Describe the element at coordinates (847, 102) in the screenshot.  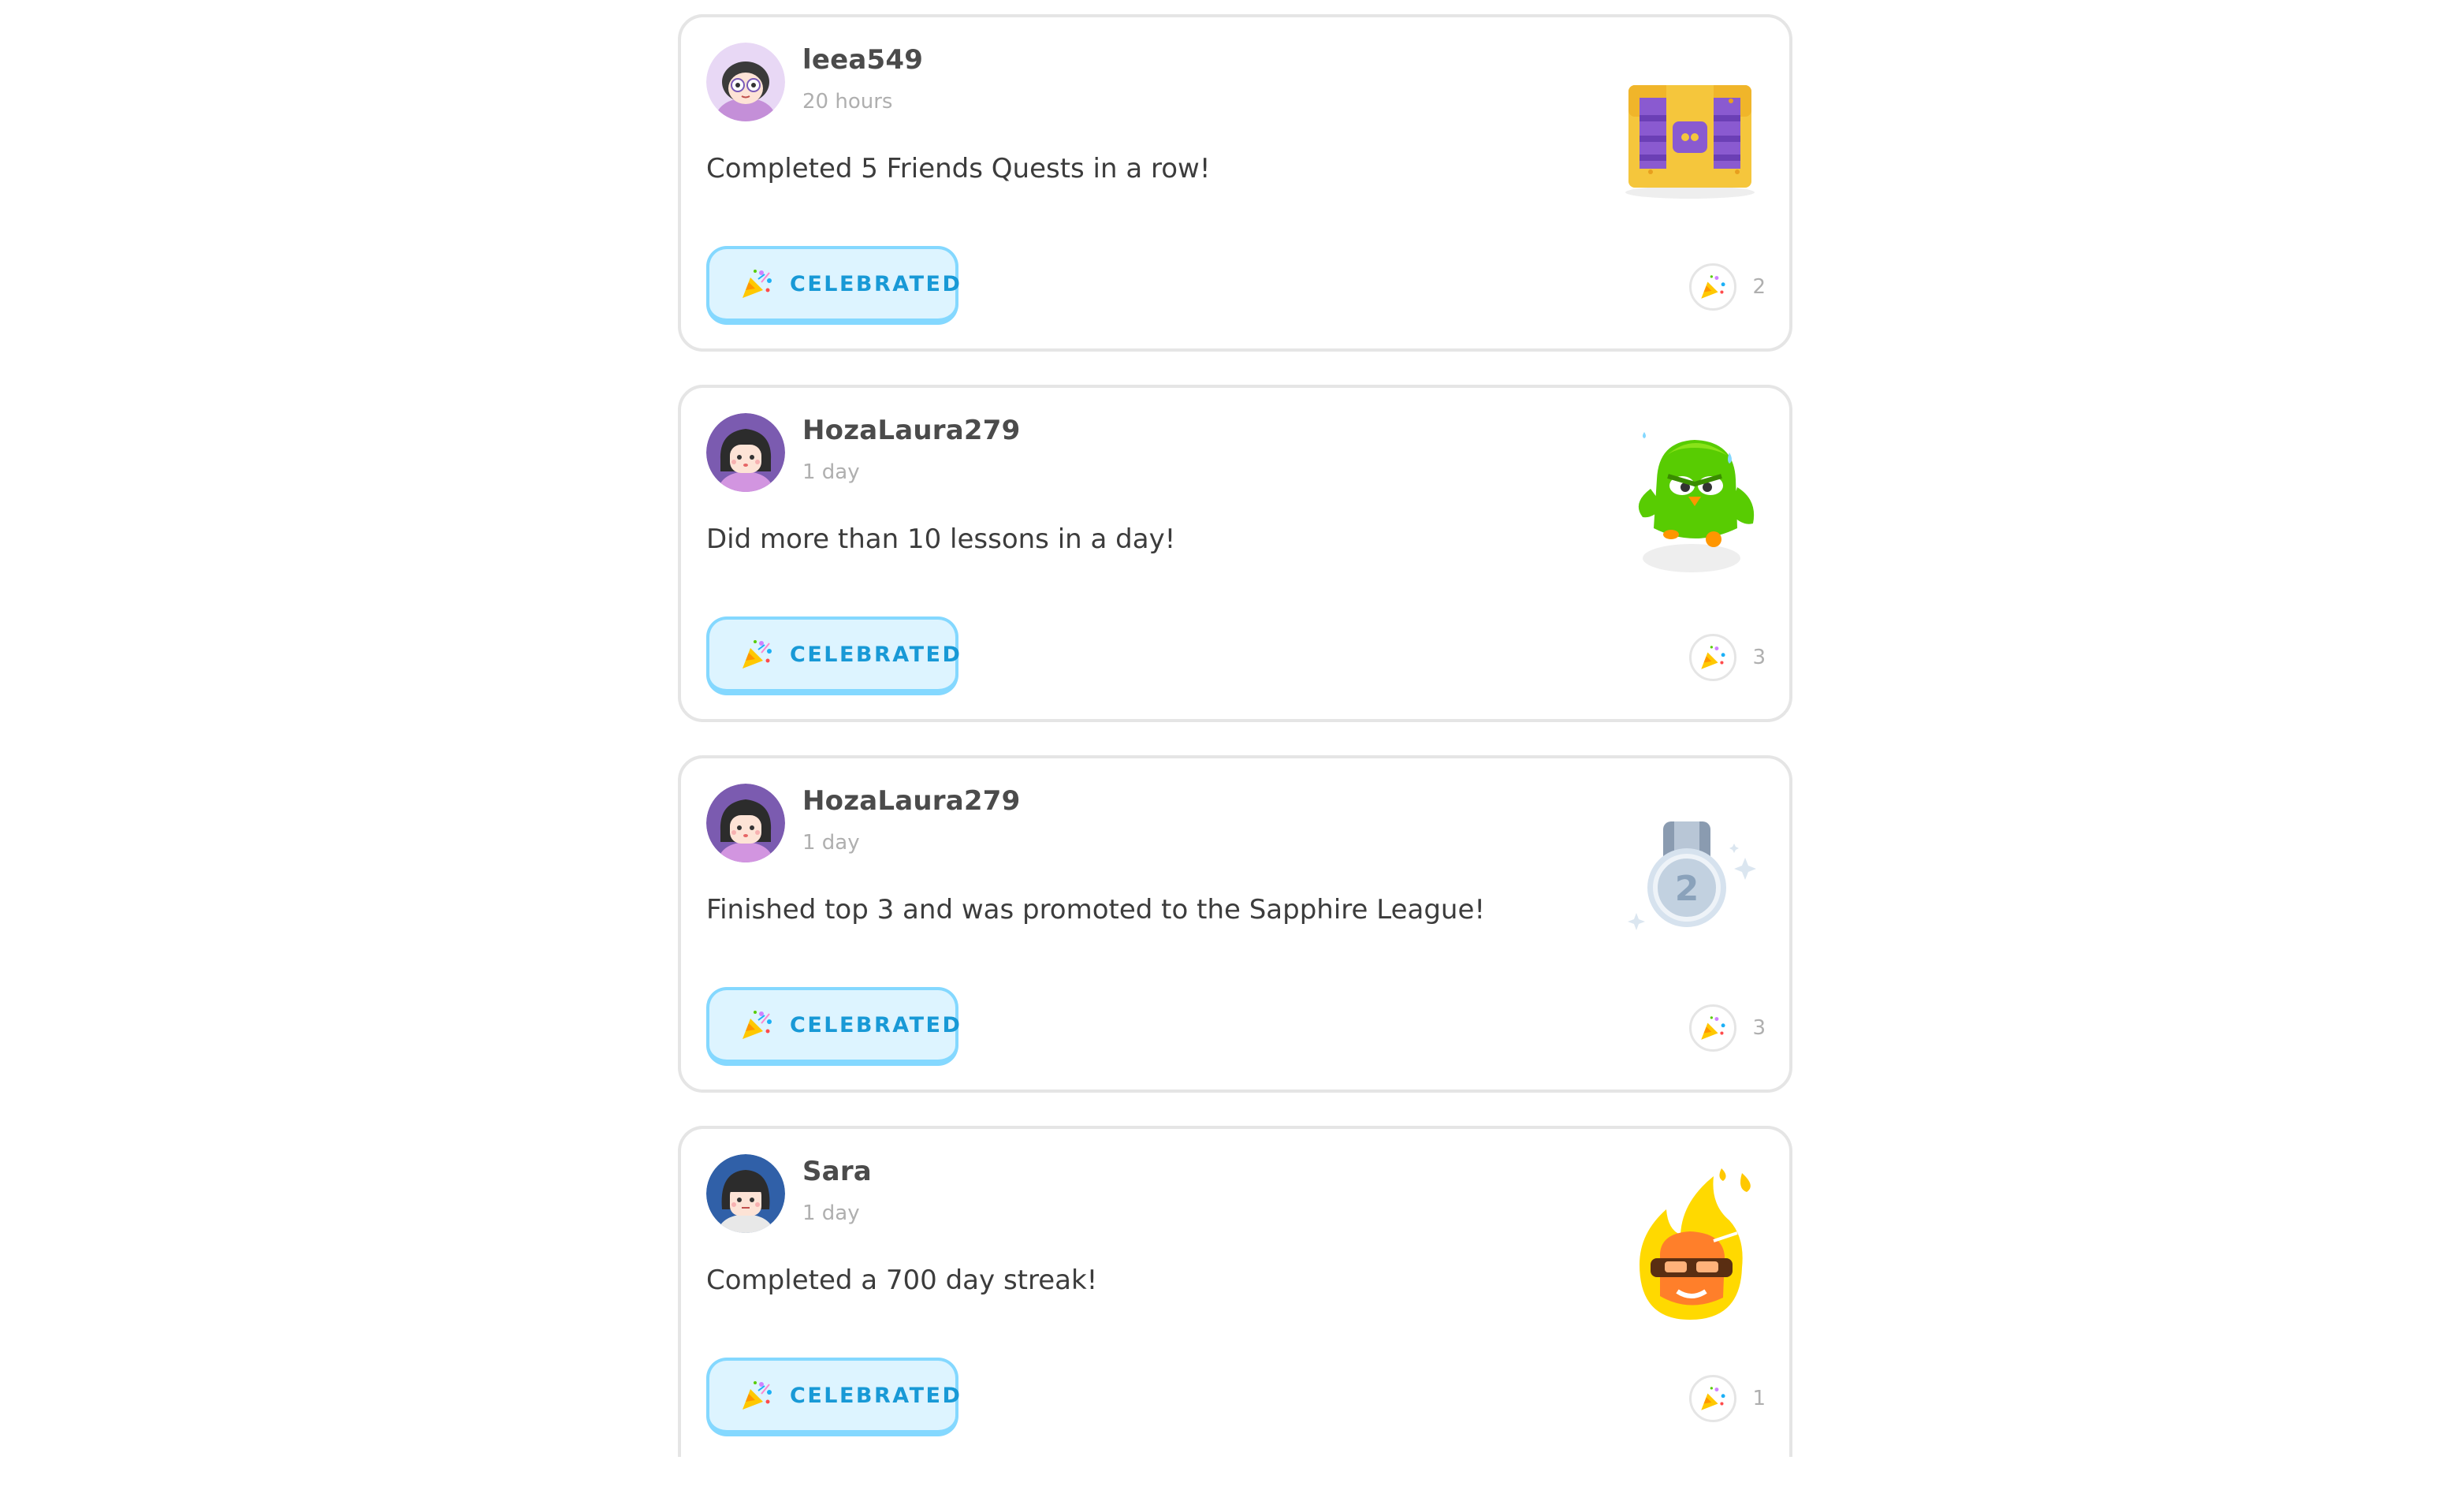
I see `timestamp: 20 hours` at that location.